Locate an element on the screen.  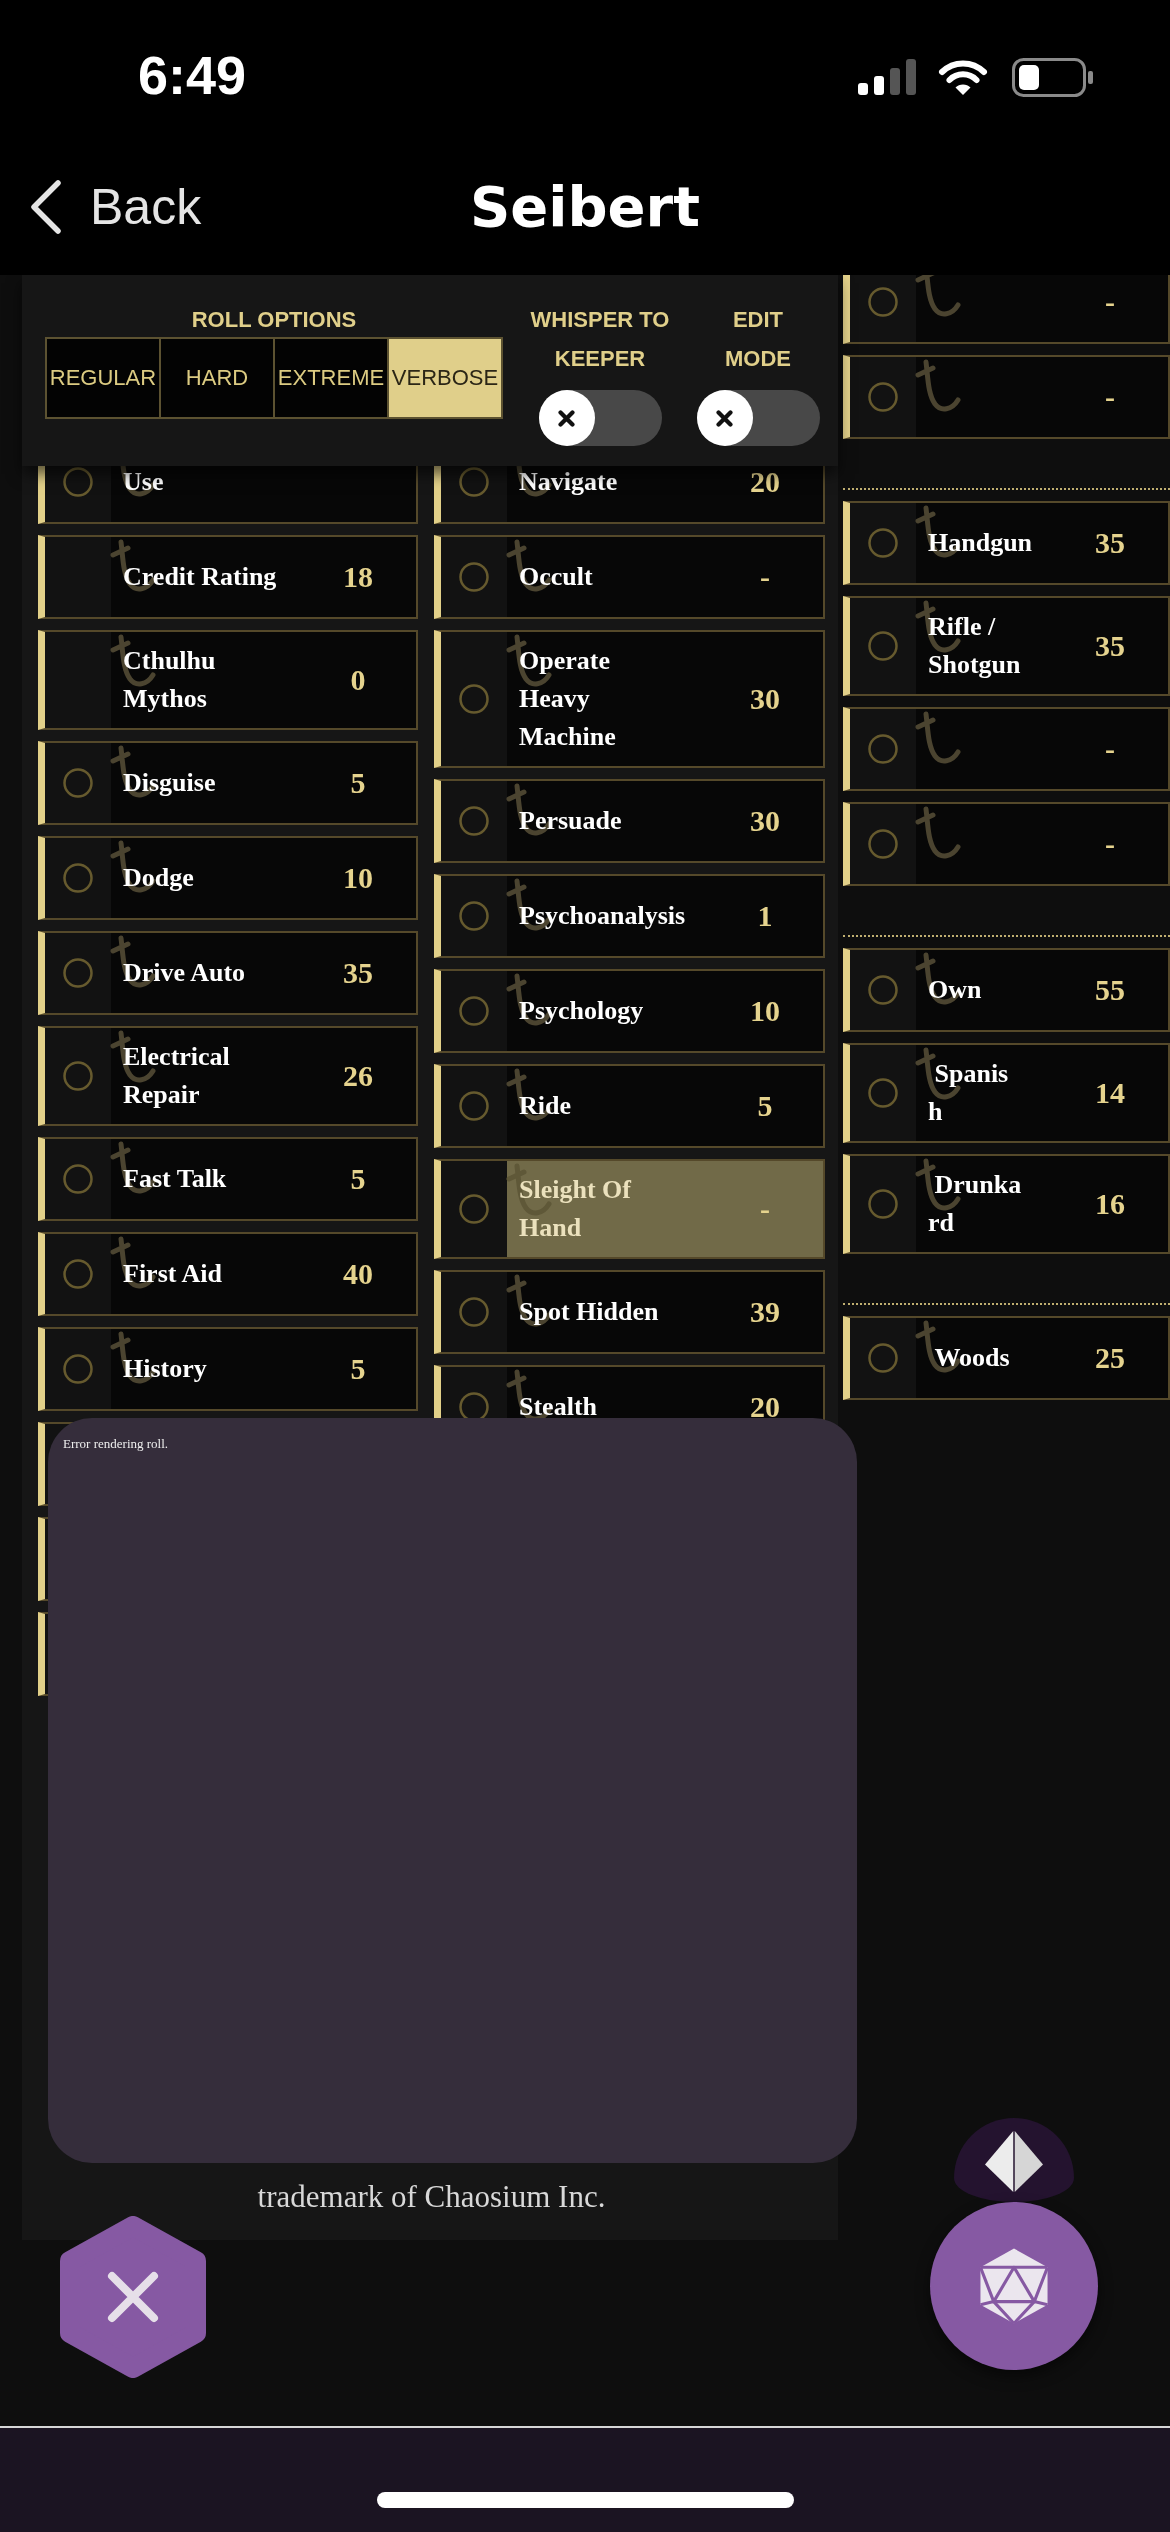
skill-card: Cthulhu Mythos 0 is located at coordinates (228, 680).